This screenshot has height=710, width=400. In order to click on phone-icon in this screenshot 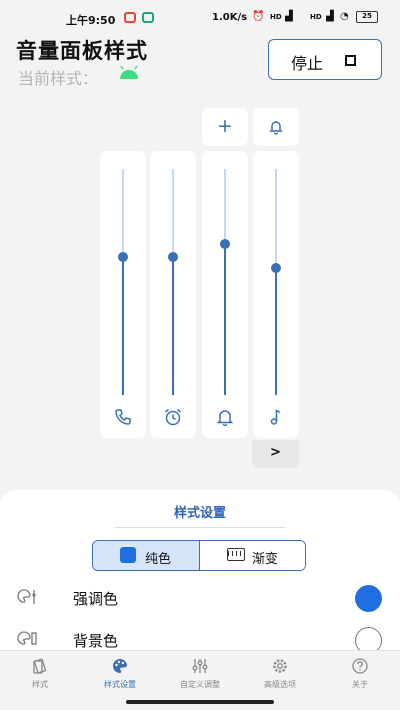, I will do `click(123, 417)`.